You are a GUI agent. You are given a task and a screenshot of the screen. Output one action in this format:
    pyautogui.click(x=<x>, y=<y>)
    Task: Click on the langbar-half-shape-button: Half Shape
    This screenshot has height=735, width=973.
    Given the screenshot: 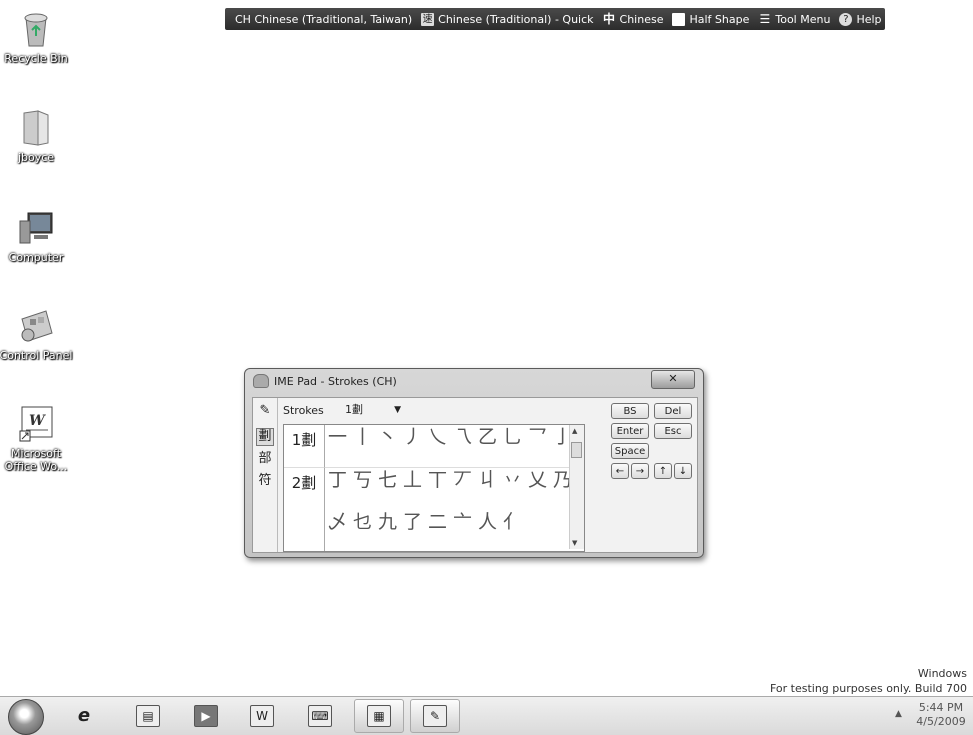 What is the action you would take?
    pyautogui.click(x=710, y=19)
    